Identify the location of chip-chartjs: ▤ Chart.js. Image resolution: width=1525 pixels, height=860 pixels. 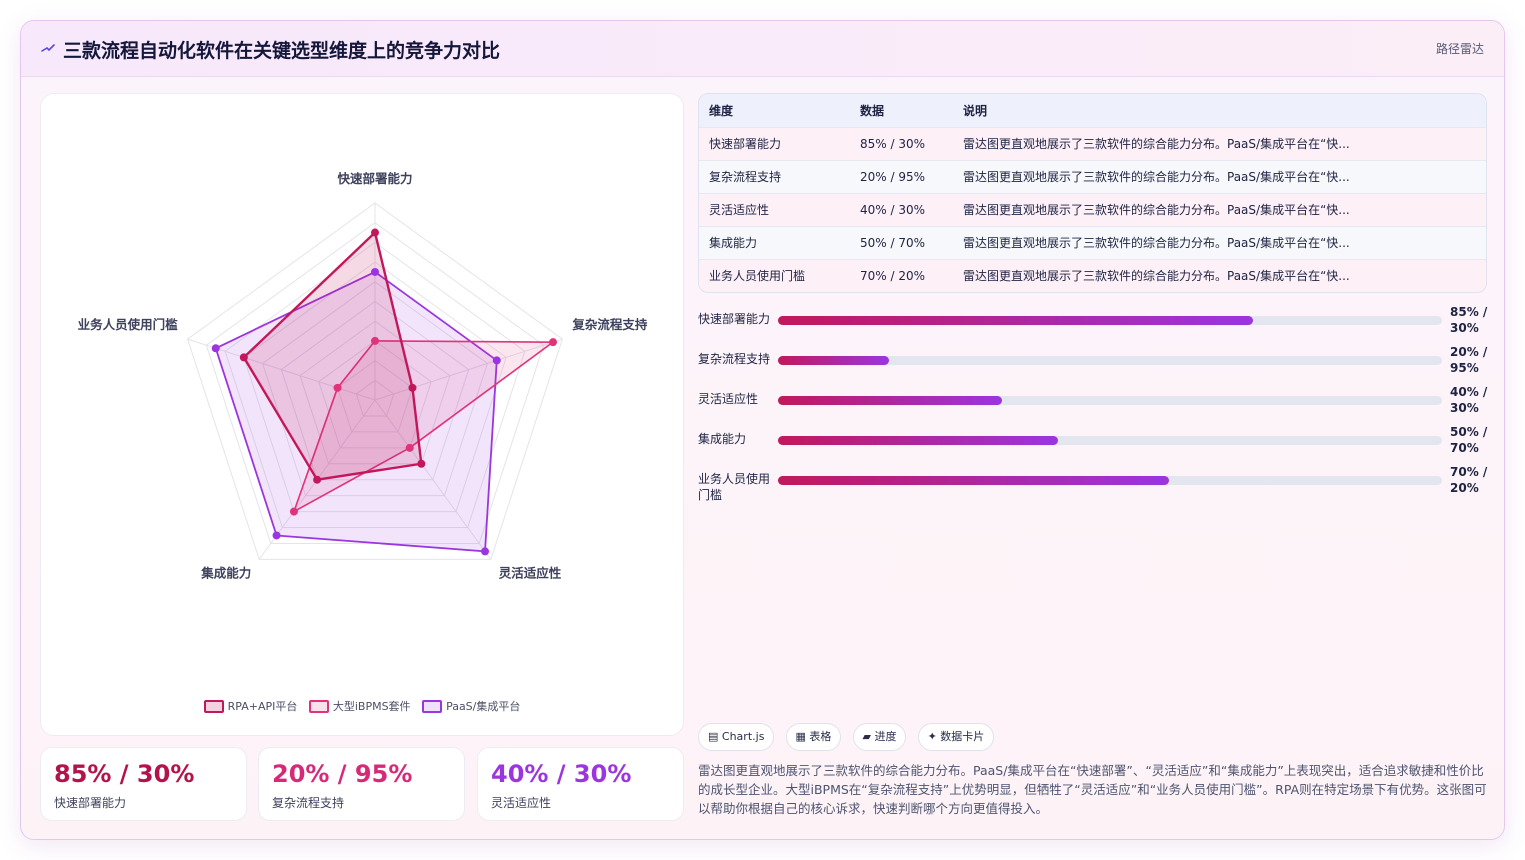
(736, 737).